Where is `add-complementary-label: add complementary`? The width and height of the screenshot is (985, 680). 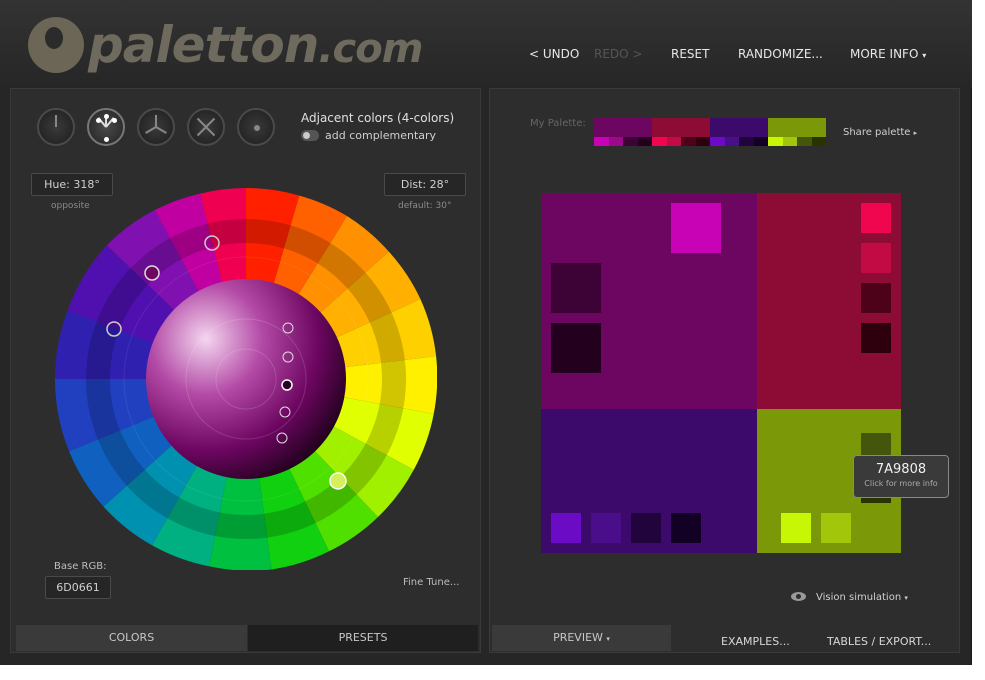 add-complementary-label: add complementary is located at coordinates (380, 135).